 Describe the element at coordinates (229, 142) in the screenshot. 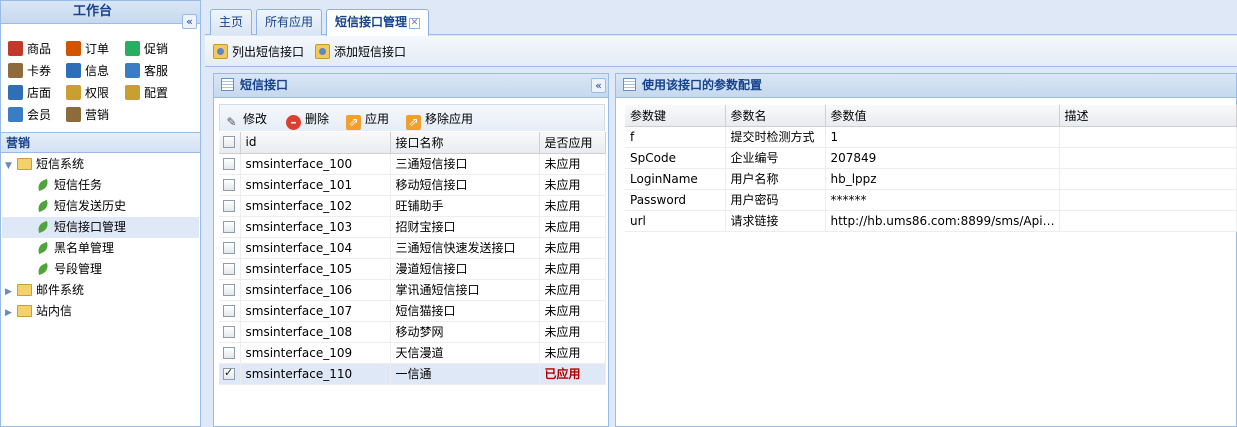

I see `select-all-checkbox` at that location.